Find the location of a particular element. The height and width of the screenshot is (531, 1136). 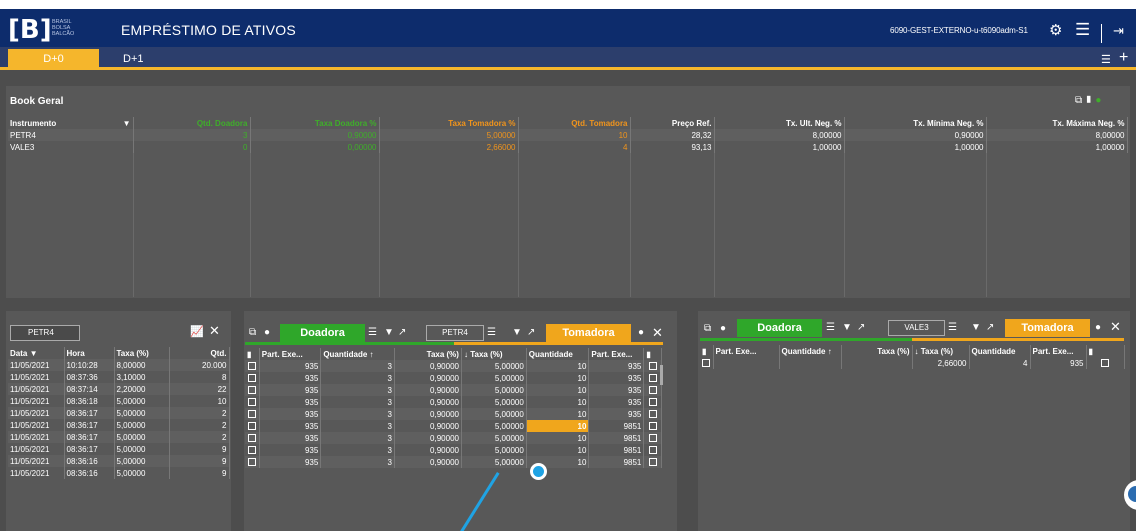

table-row: 11/05/2021 08:36:17 5,00000 9 is located at coordinates (119, 449).